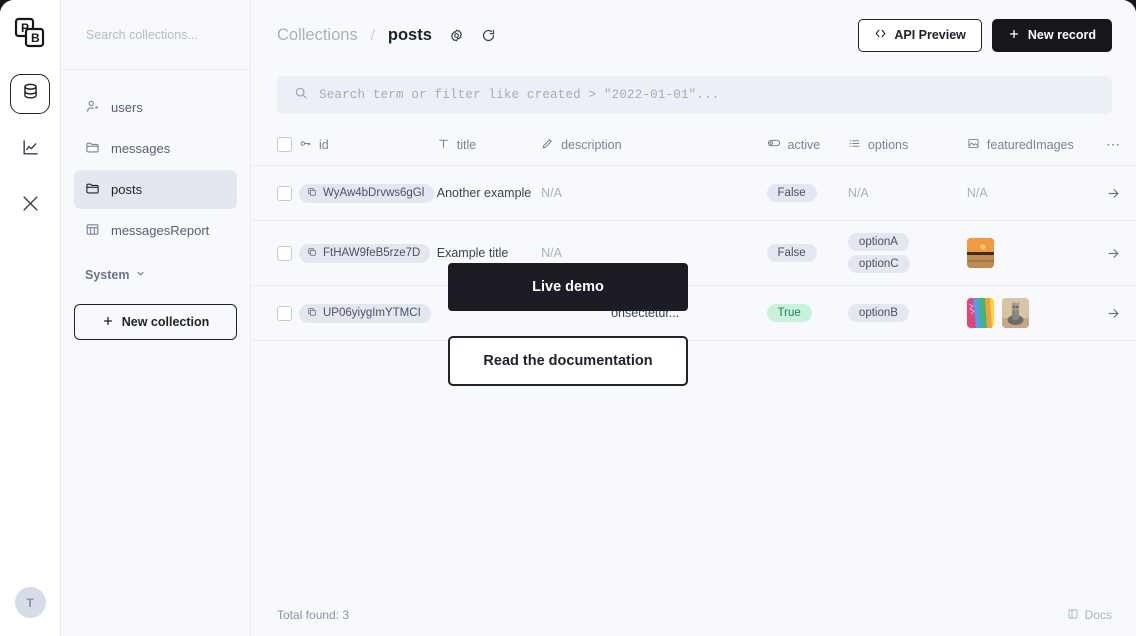  What do you see at coordinates (466, 144) in the screenshot?
I see `column-header-label: title` at bounding box center [466, 144].